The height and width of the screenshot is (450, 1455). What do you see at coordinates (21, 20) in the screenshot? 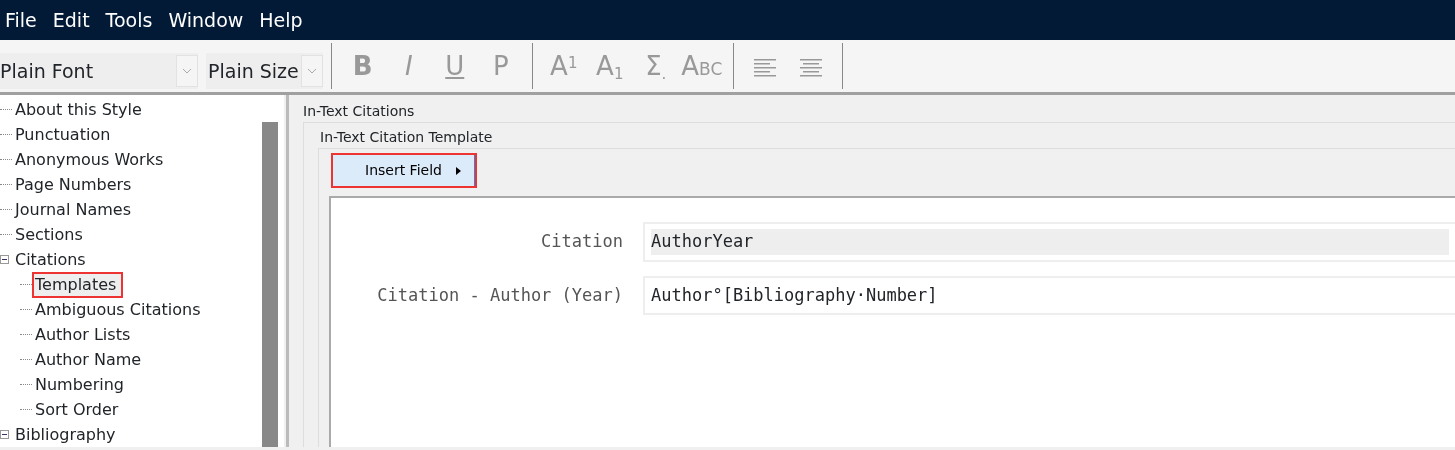
I see `menu-item: File` at bounding box center [21, 20].